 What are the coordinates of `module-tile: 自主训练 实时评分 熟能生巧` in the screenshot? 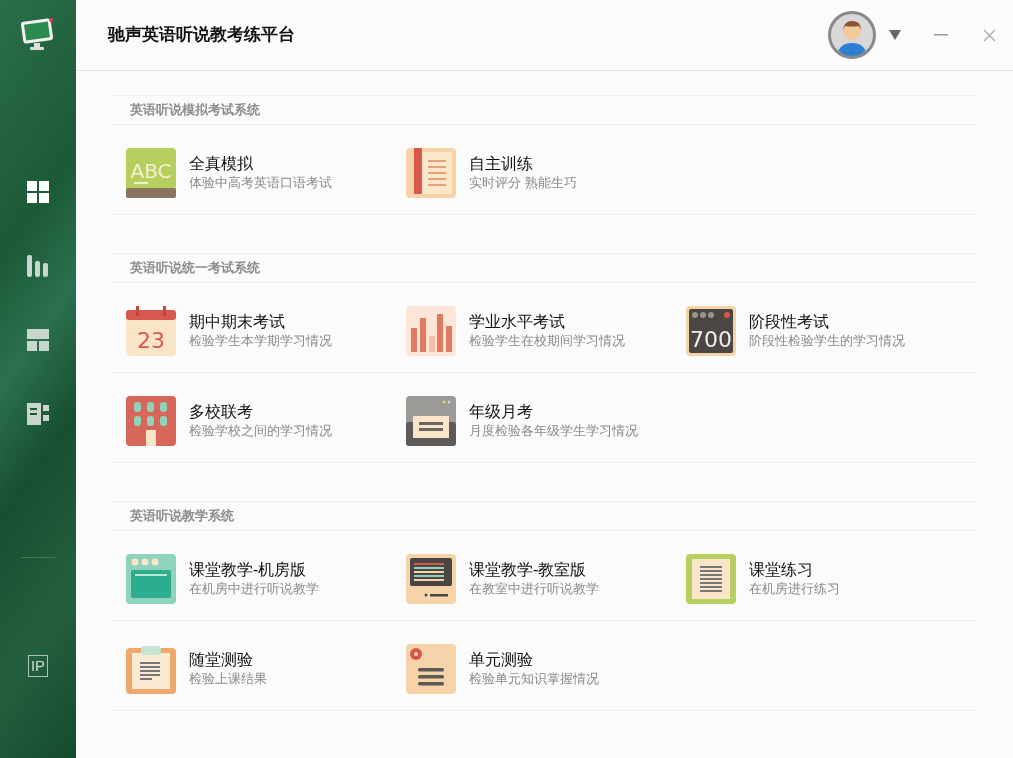 It's located at (546, 172).